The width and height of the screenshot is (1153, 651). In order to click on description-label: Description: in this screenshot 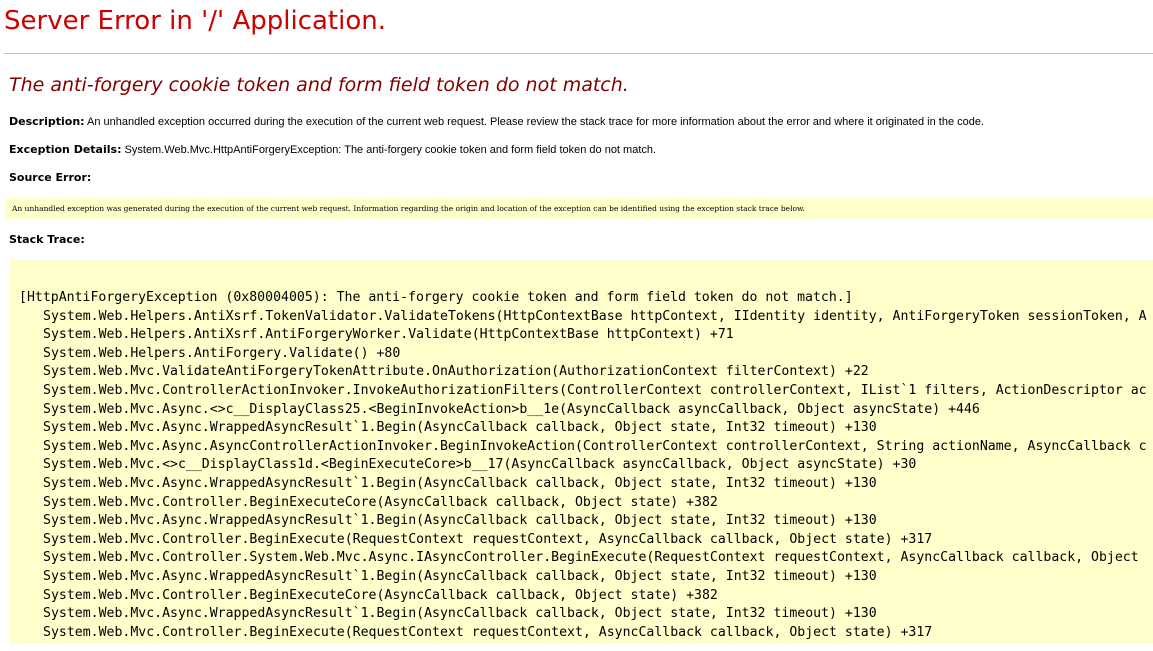, I will do `click(47, 121)`.